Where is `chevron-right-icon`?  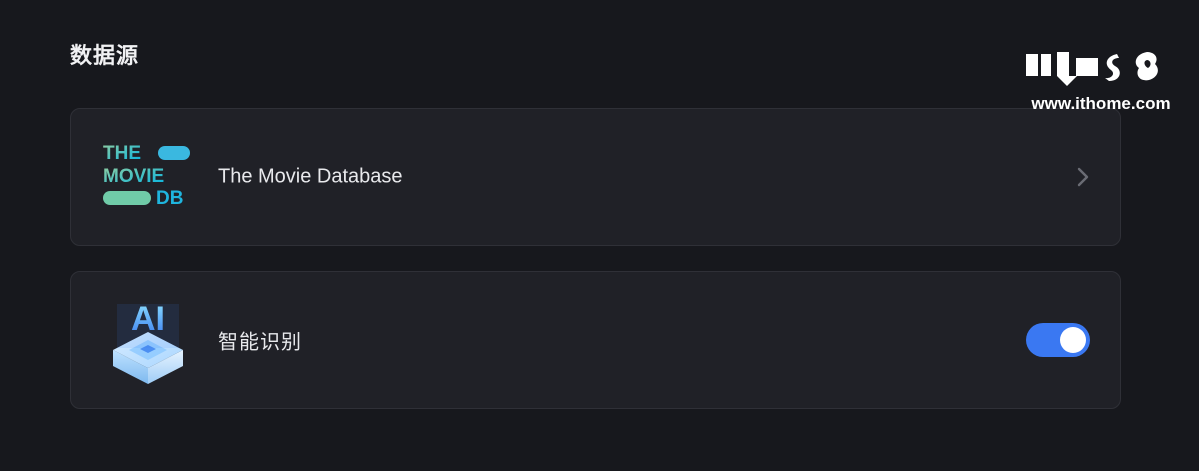
chevron-right-icon is located at coordinates (1083, 177).